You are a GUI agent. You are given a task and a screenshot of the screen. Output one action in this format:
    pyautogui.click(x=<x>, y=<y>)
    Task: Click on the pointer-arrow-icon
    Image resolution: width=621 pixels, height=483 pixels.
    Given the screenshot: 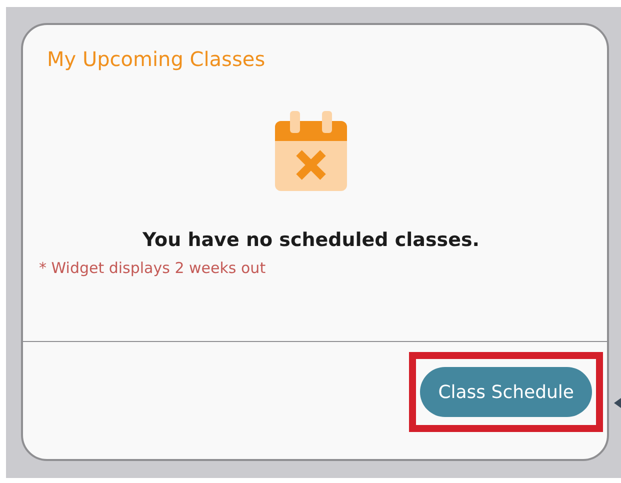 What is the action you would take?
    pyautogui.click(x=617, y=403)
    